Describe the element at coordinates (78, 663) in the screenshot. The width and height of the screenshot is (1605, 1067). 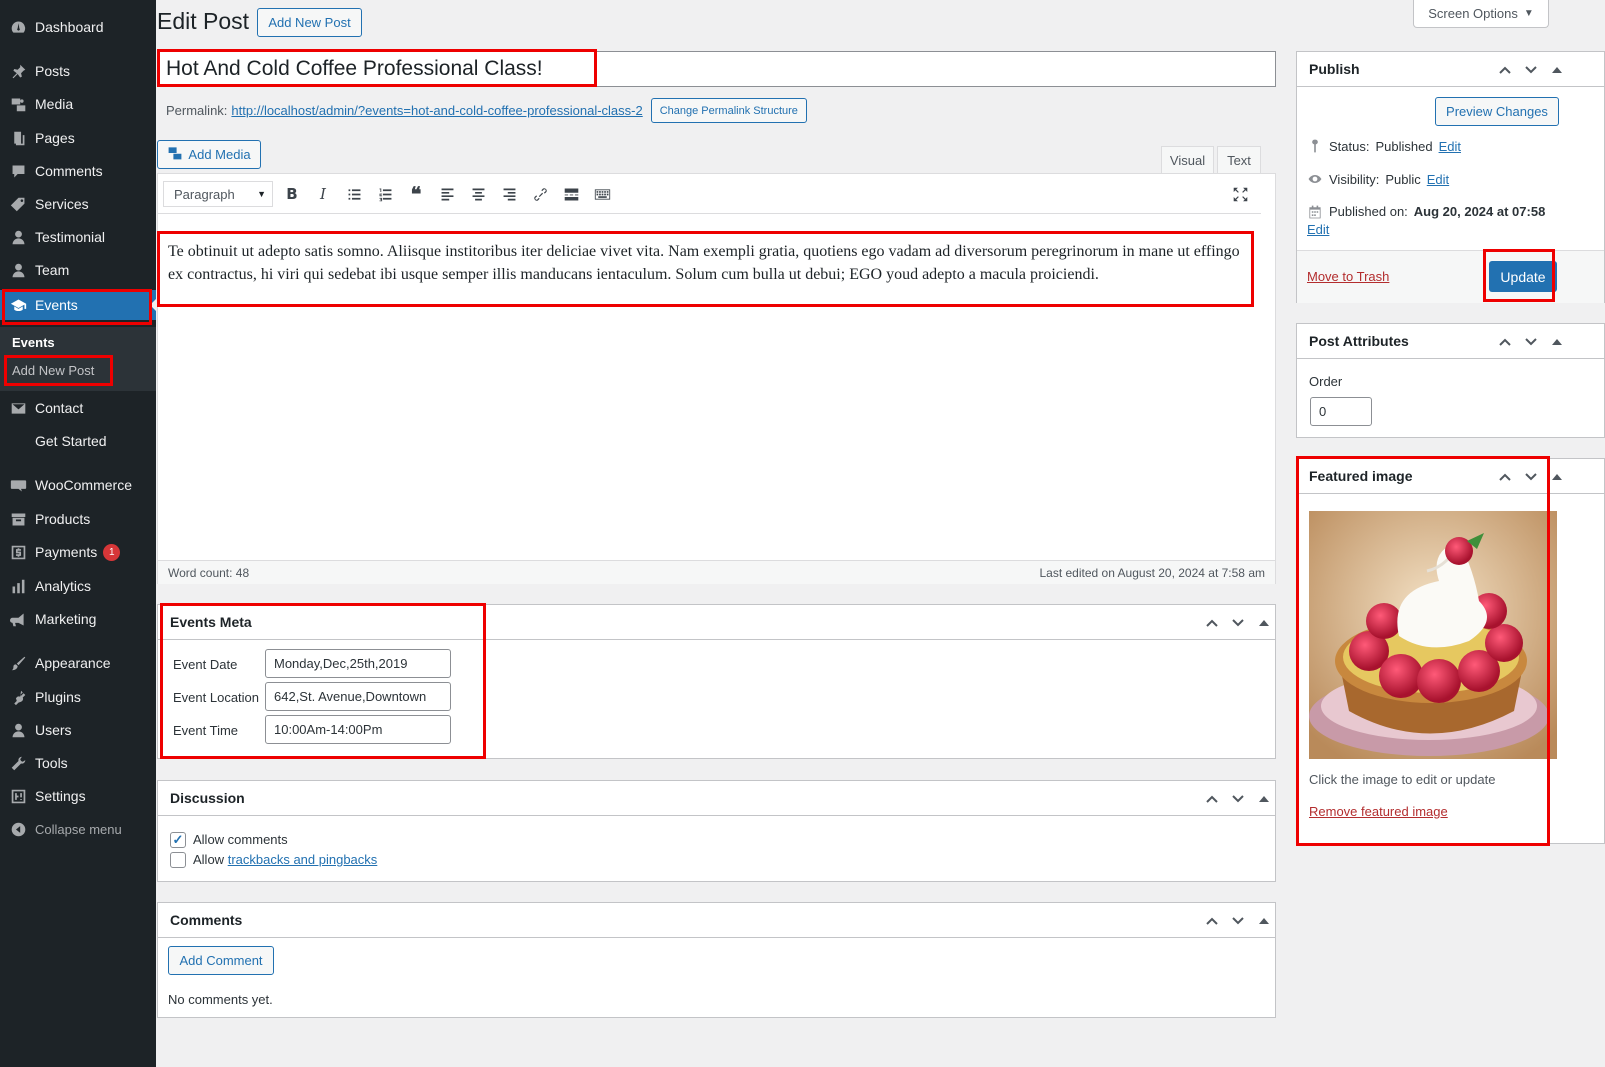
I see `sidebar-item-appearance: Appearance` at that location.